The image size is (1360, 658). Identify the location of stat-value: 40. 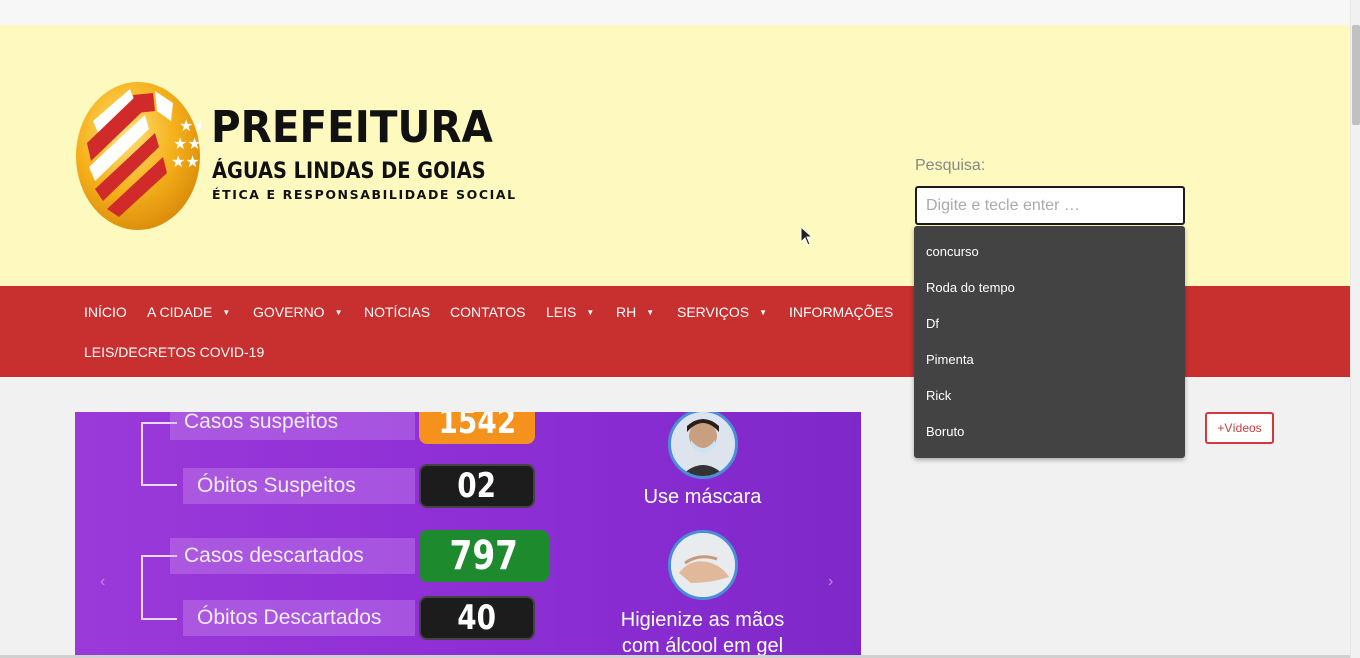
(477, 618).